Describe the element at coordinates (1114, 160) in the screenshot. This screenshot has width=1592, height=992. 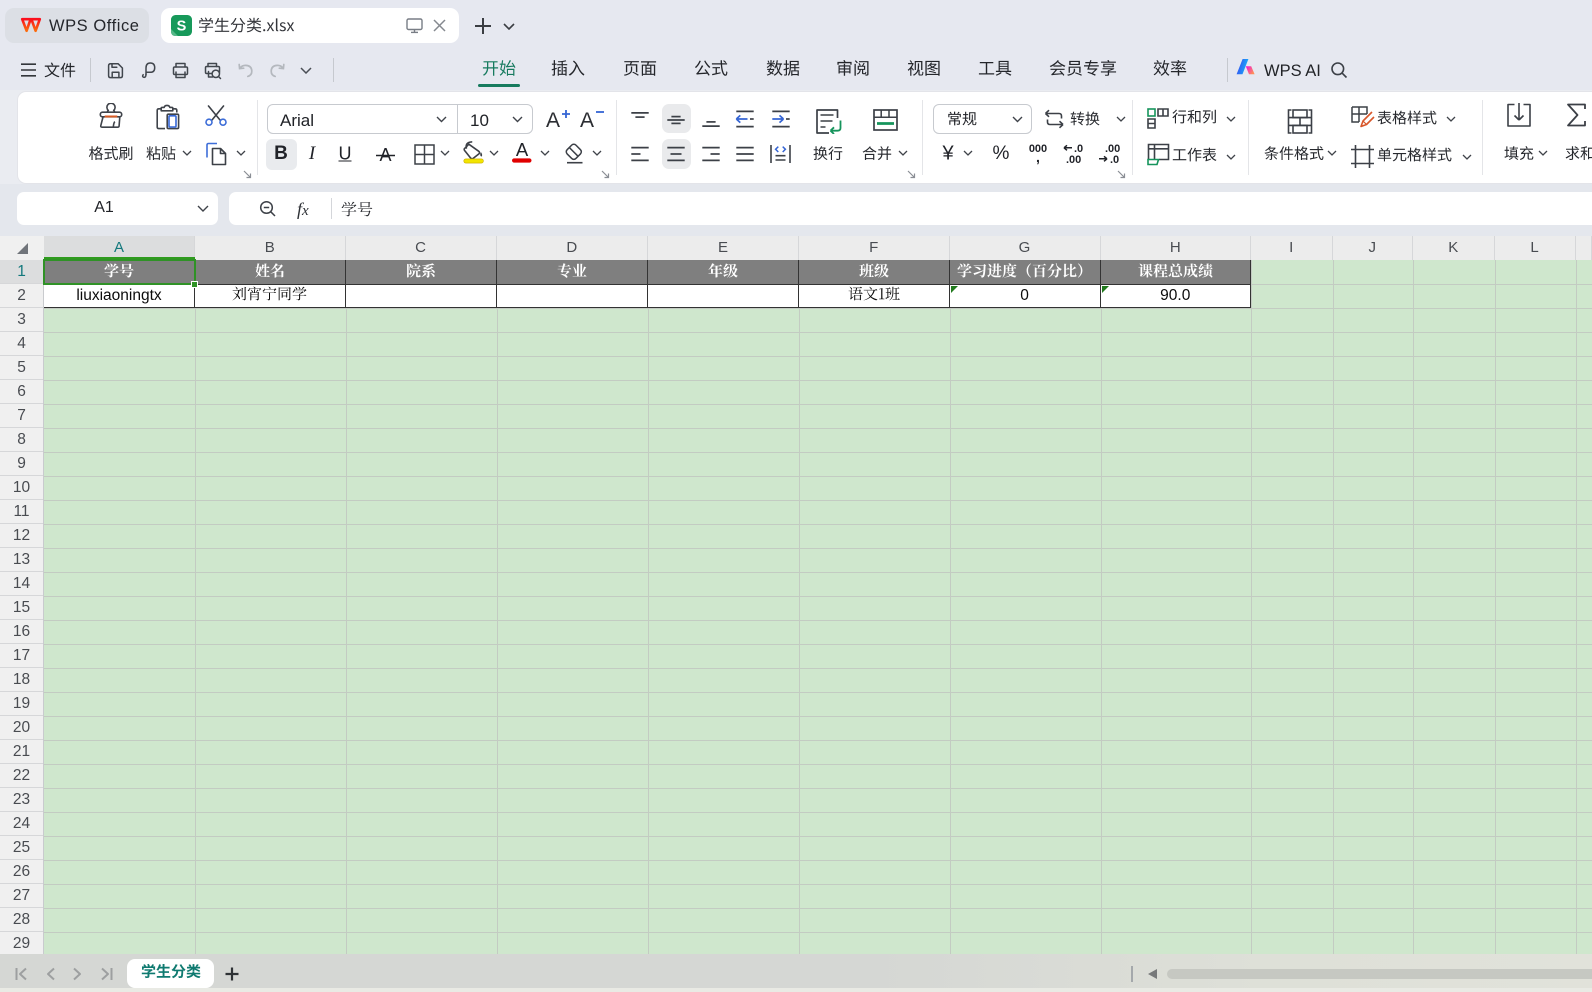
I see `svg-text: .0` at that location.